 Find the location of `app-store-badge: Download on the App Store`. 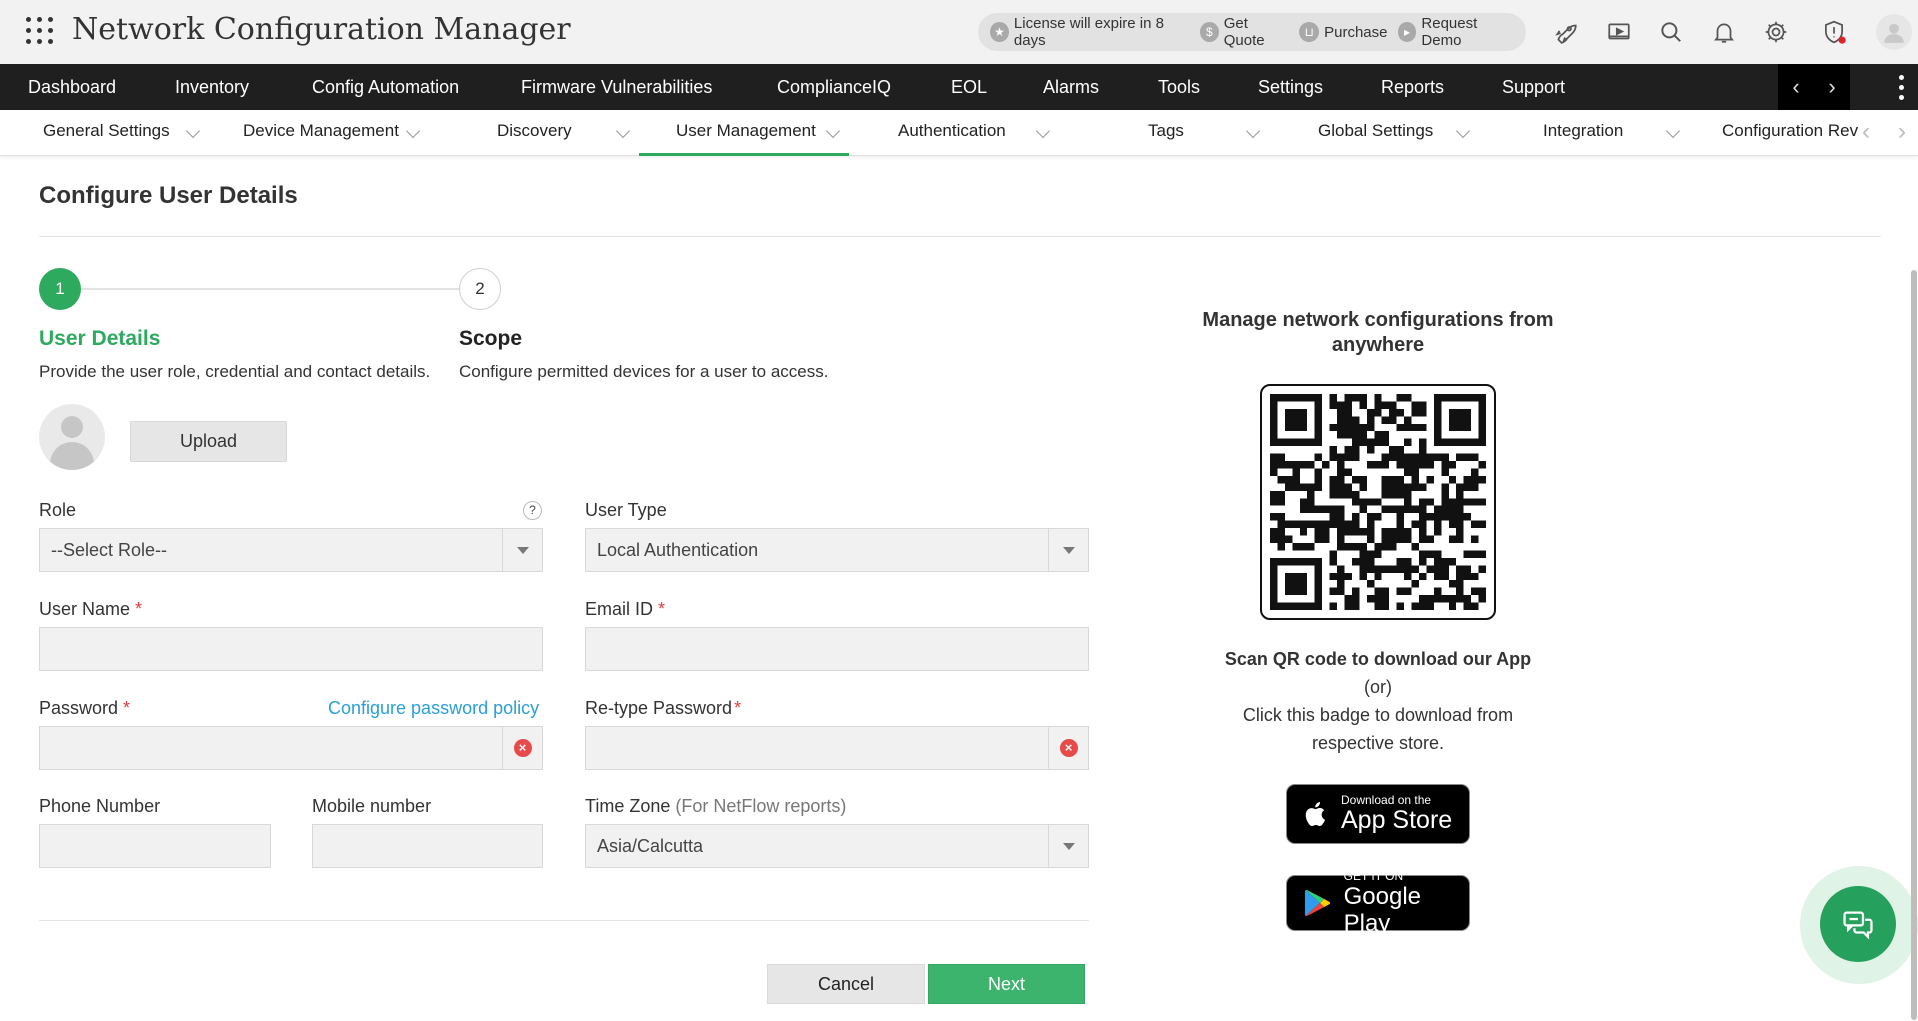

app-store-badge: Download on the App Store is located at coordinates (1378, 814).